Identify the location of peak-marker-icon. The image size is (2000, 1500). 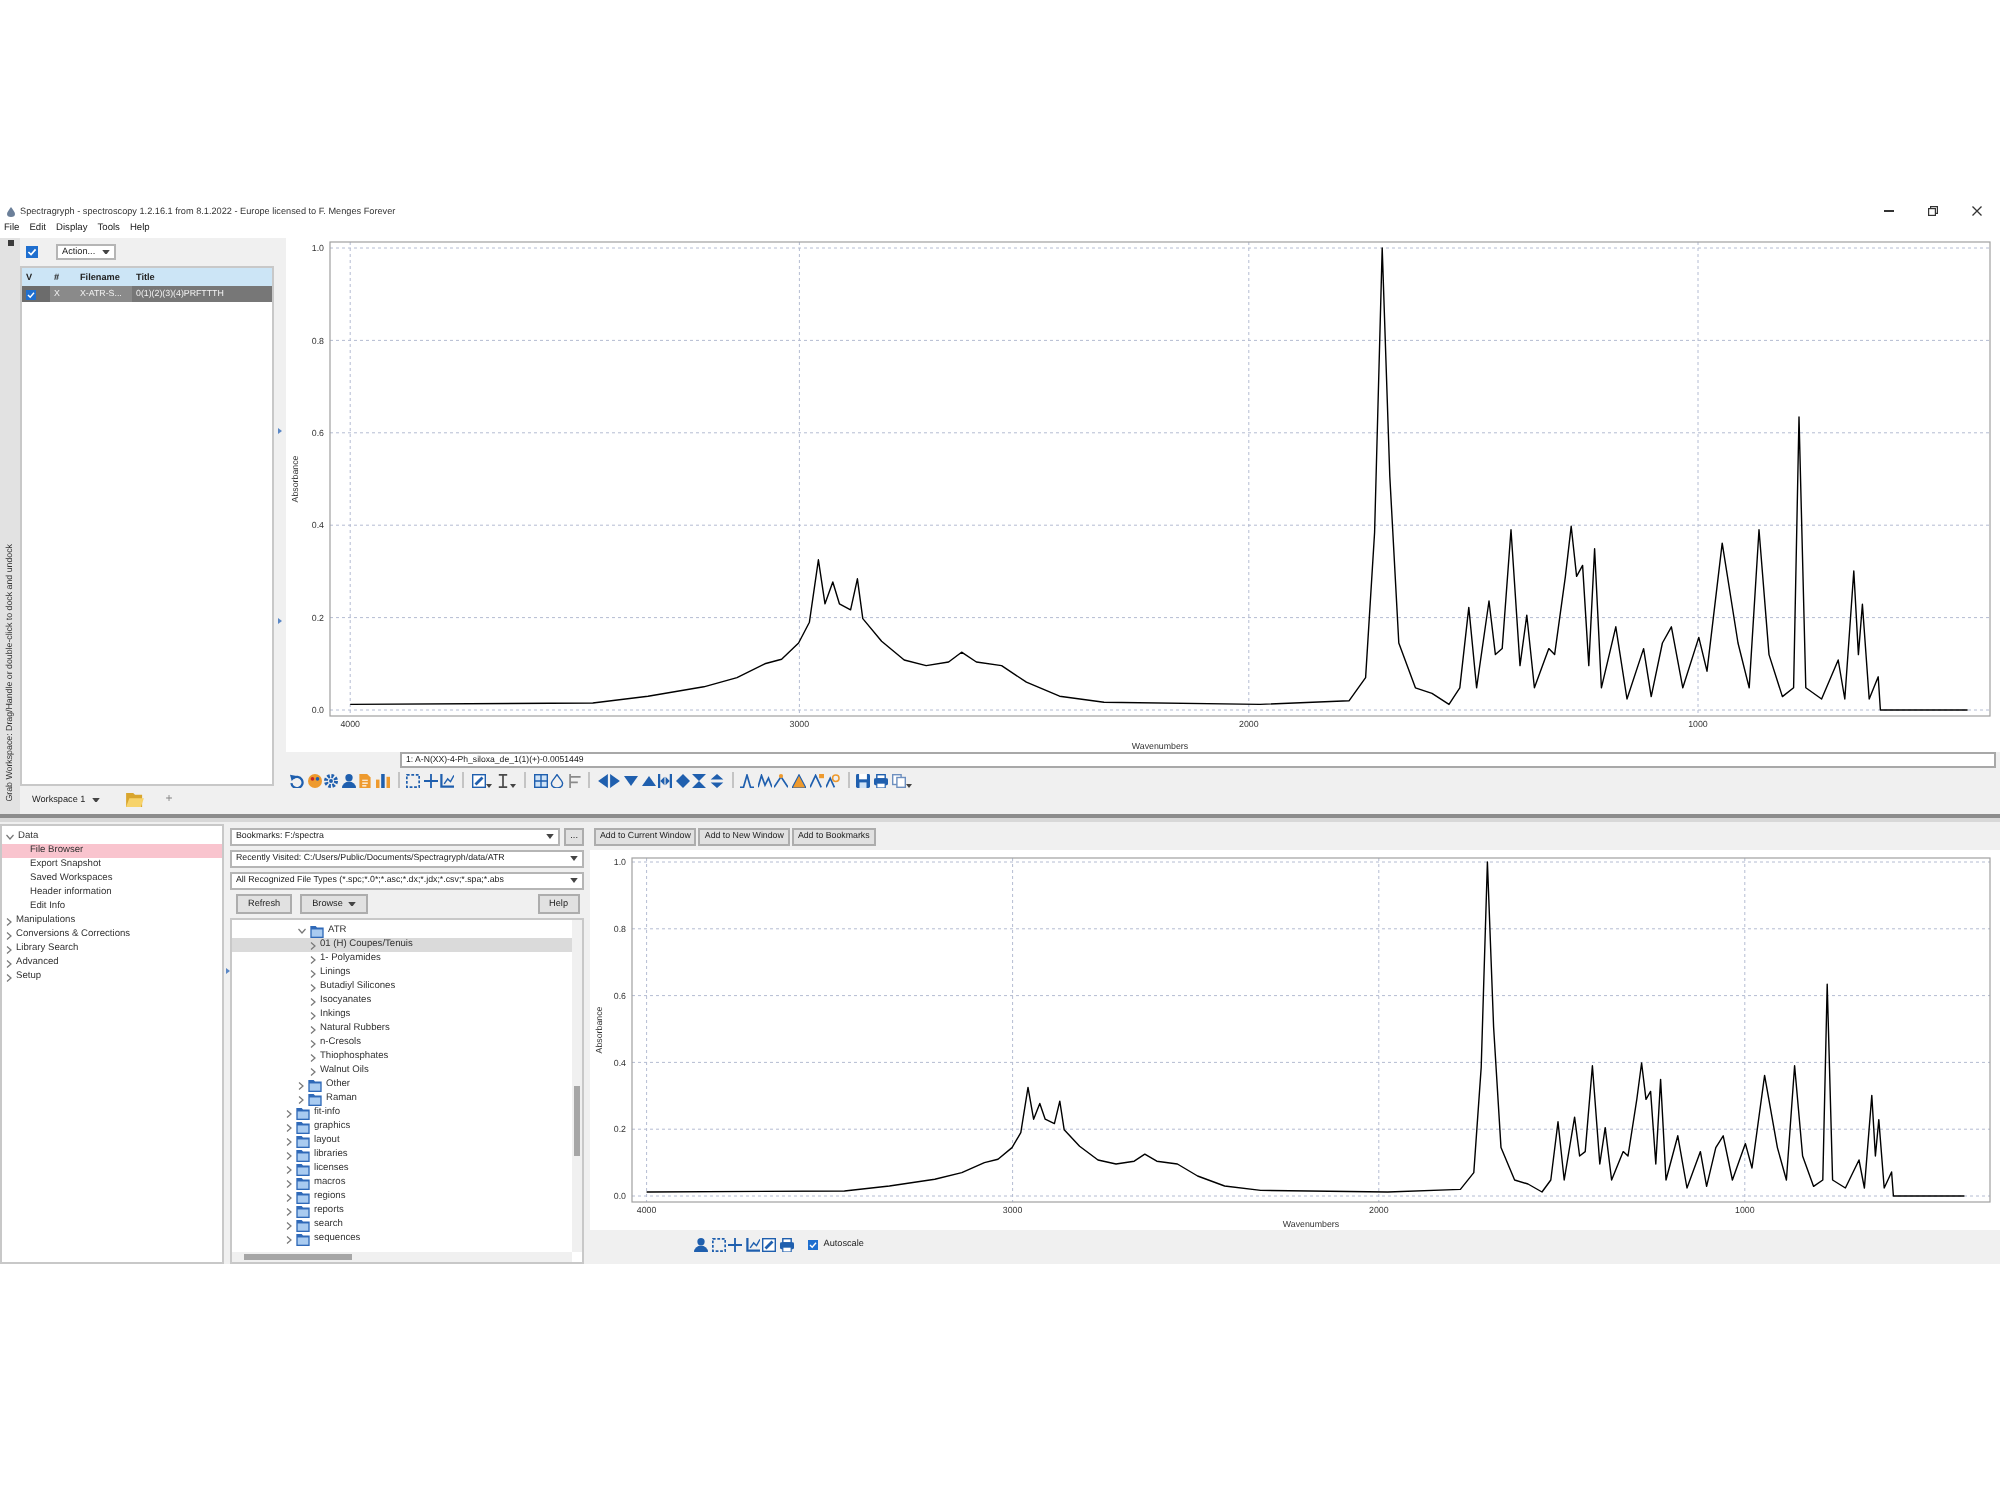
(781, 780).